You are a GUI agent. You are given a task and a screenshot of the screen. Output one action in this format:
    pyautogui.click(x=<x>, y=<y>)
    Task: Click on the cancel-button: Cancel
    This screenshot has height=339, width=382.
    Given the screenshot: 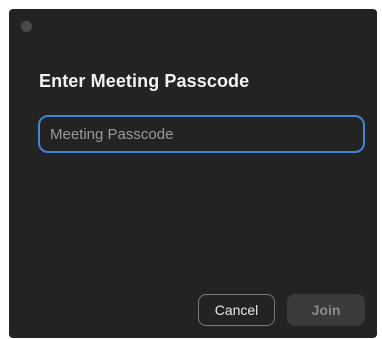 What is the action you would take?
    pyautogui.click(x=236, y=310)
    